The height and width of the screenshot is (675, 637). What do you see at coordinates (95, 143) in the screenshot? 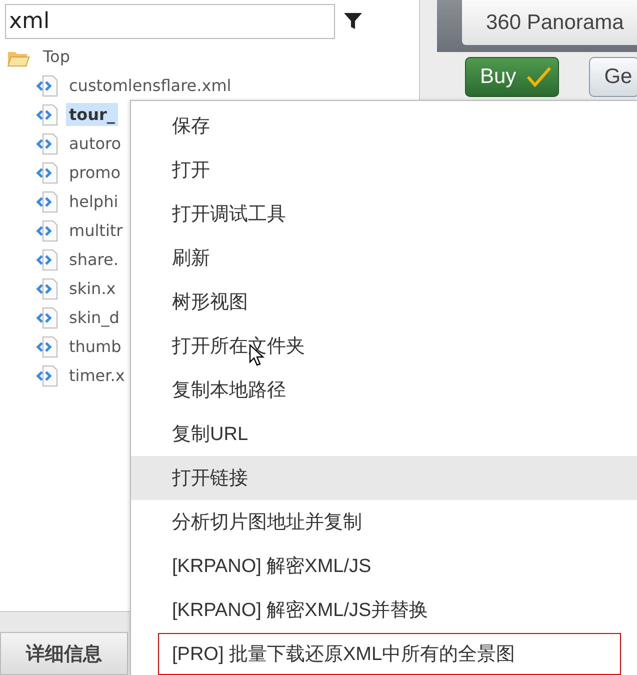
I see `tree-item: autoro` at bounding box center [95, 143].